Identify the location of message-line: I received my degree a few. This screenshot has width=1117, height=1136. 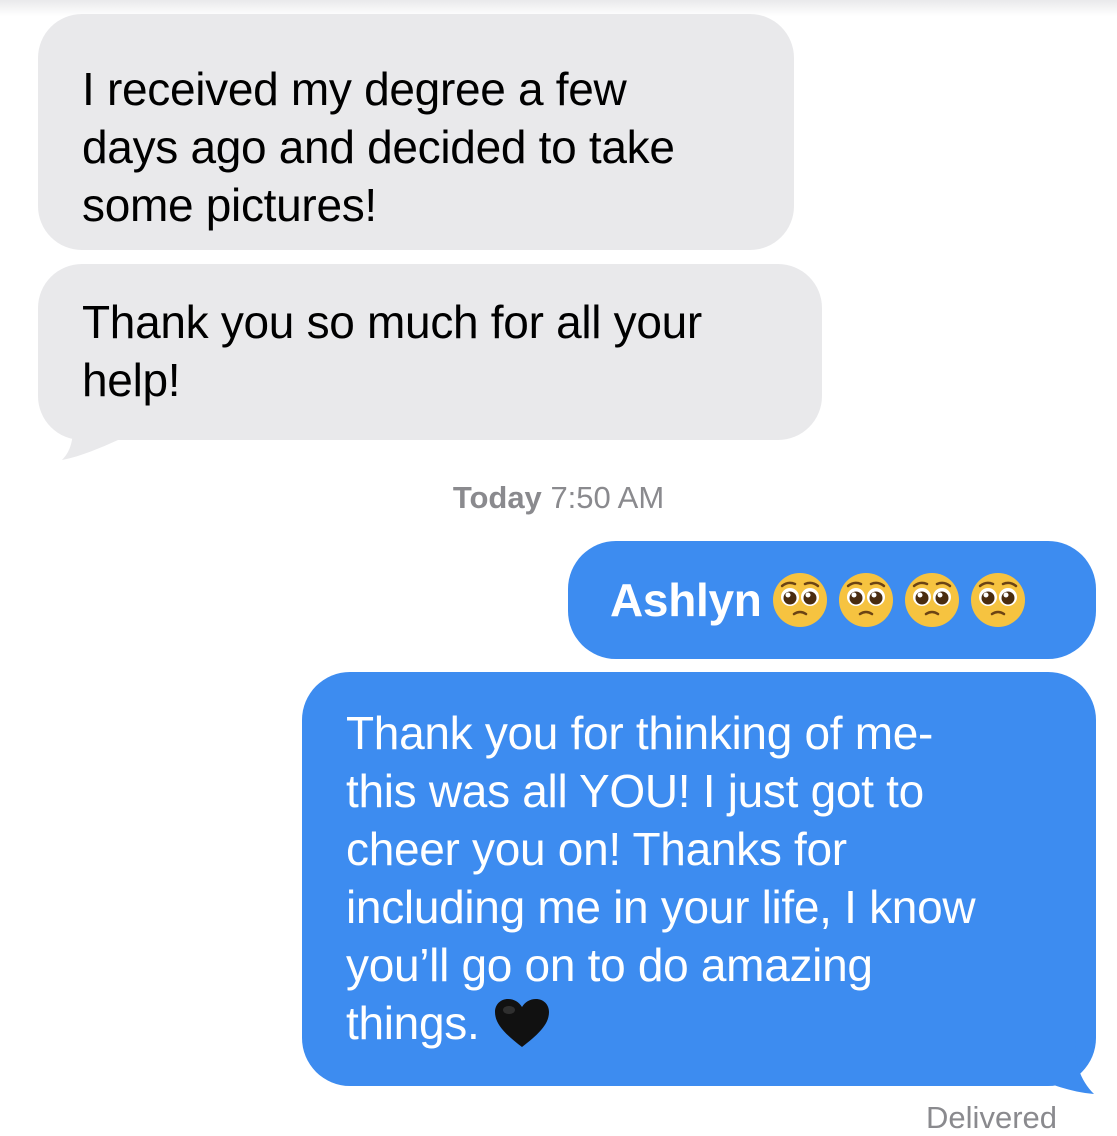
(354, 89).